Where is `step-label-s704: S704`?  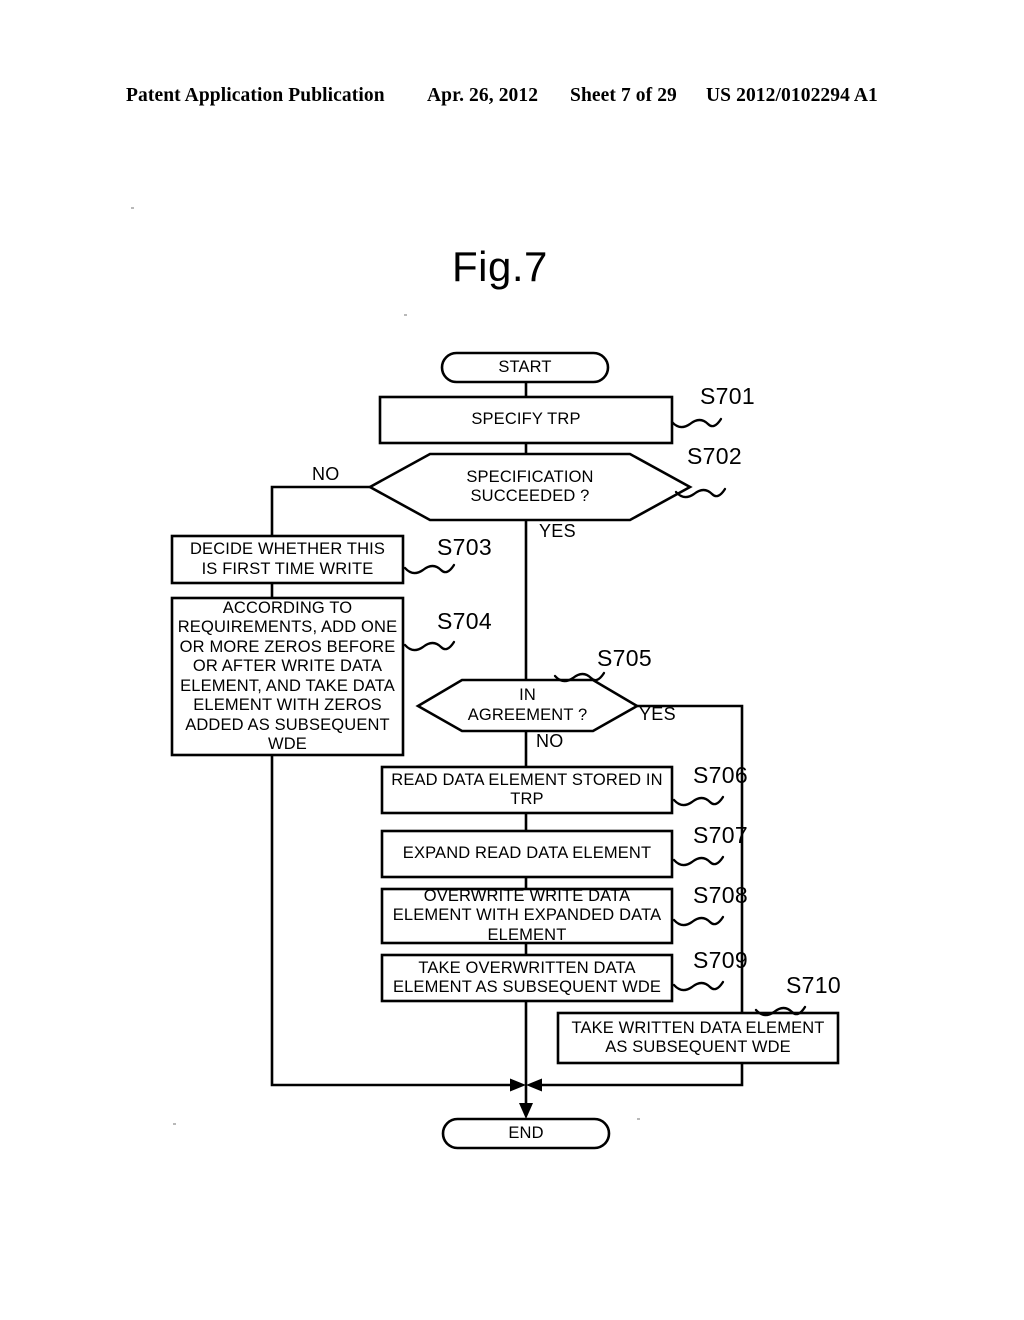
step-label-s704: S704 is located at coordinates (464, 621).